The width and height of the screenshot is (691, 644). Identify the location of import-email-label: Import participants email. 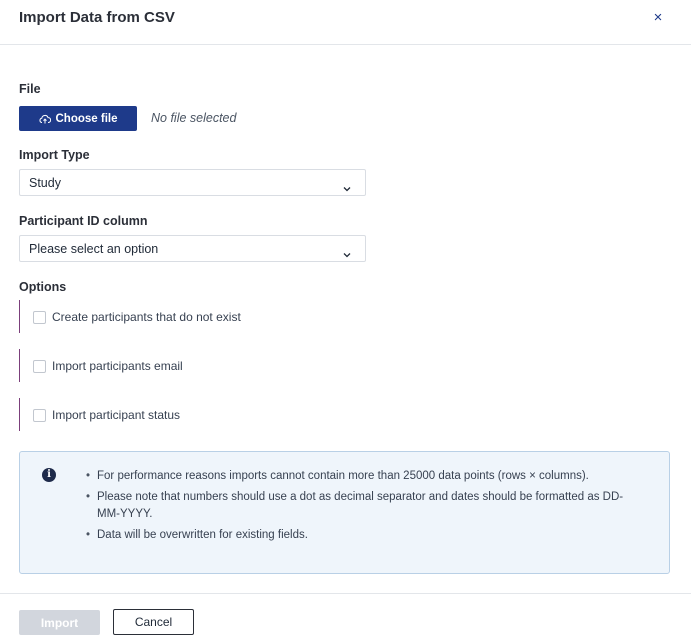
(117, 366).